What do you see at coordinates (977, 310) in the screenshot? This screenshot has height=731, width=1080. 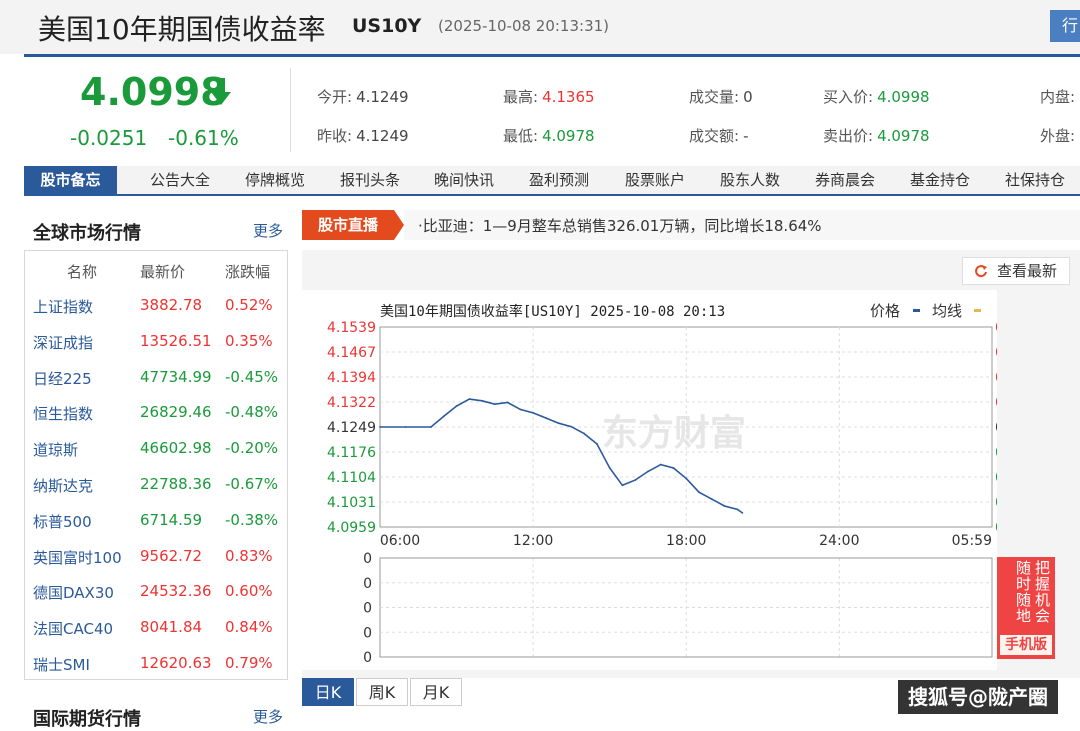 I see `legend-swatch-ma` at bounding box center [977, 310].